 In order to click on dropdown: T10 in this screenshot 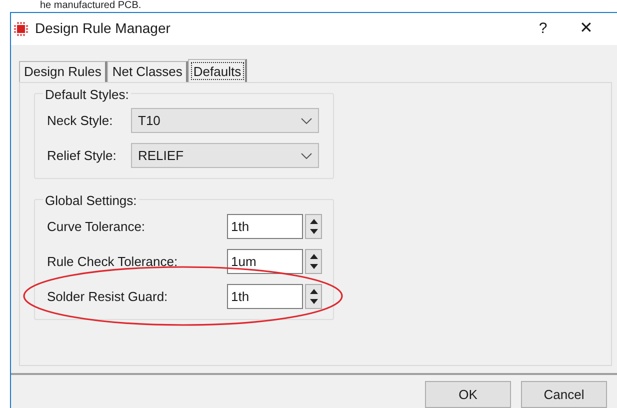, I will do `click(225, 121)`.